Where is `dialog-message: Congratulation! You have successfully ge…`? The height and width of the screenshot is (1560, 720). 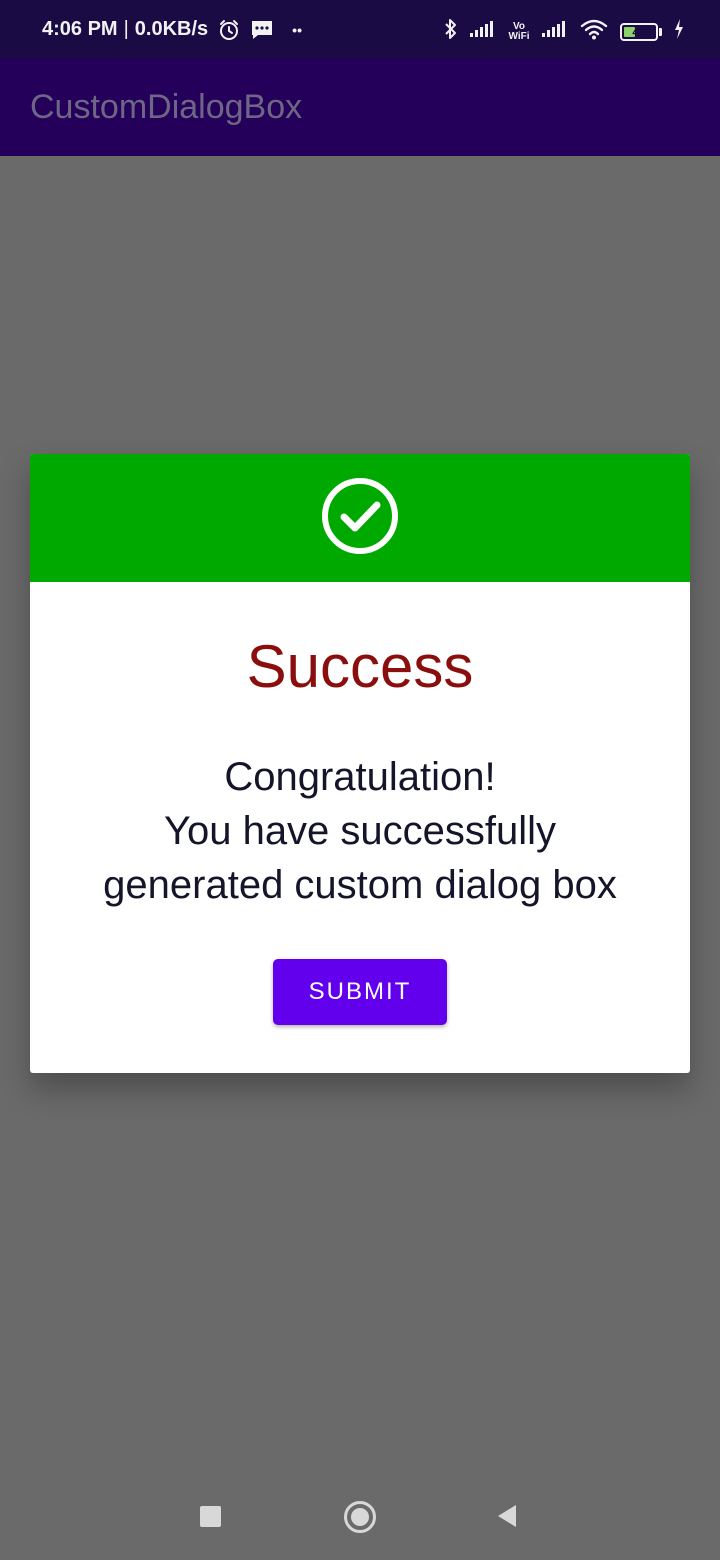
dialog-message: Congratulation! You have successfully ge… is located at coordinates (360, 831).